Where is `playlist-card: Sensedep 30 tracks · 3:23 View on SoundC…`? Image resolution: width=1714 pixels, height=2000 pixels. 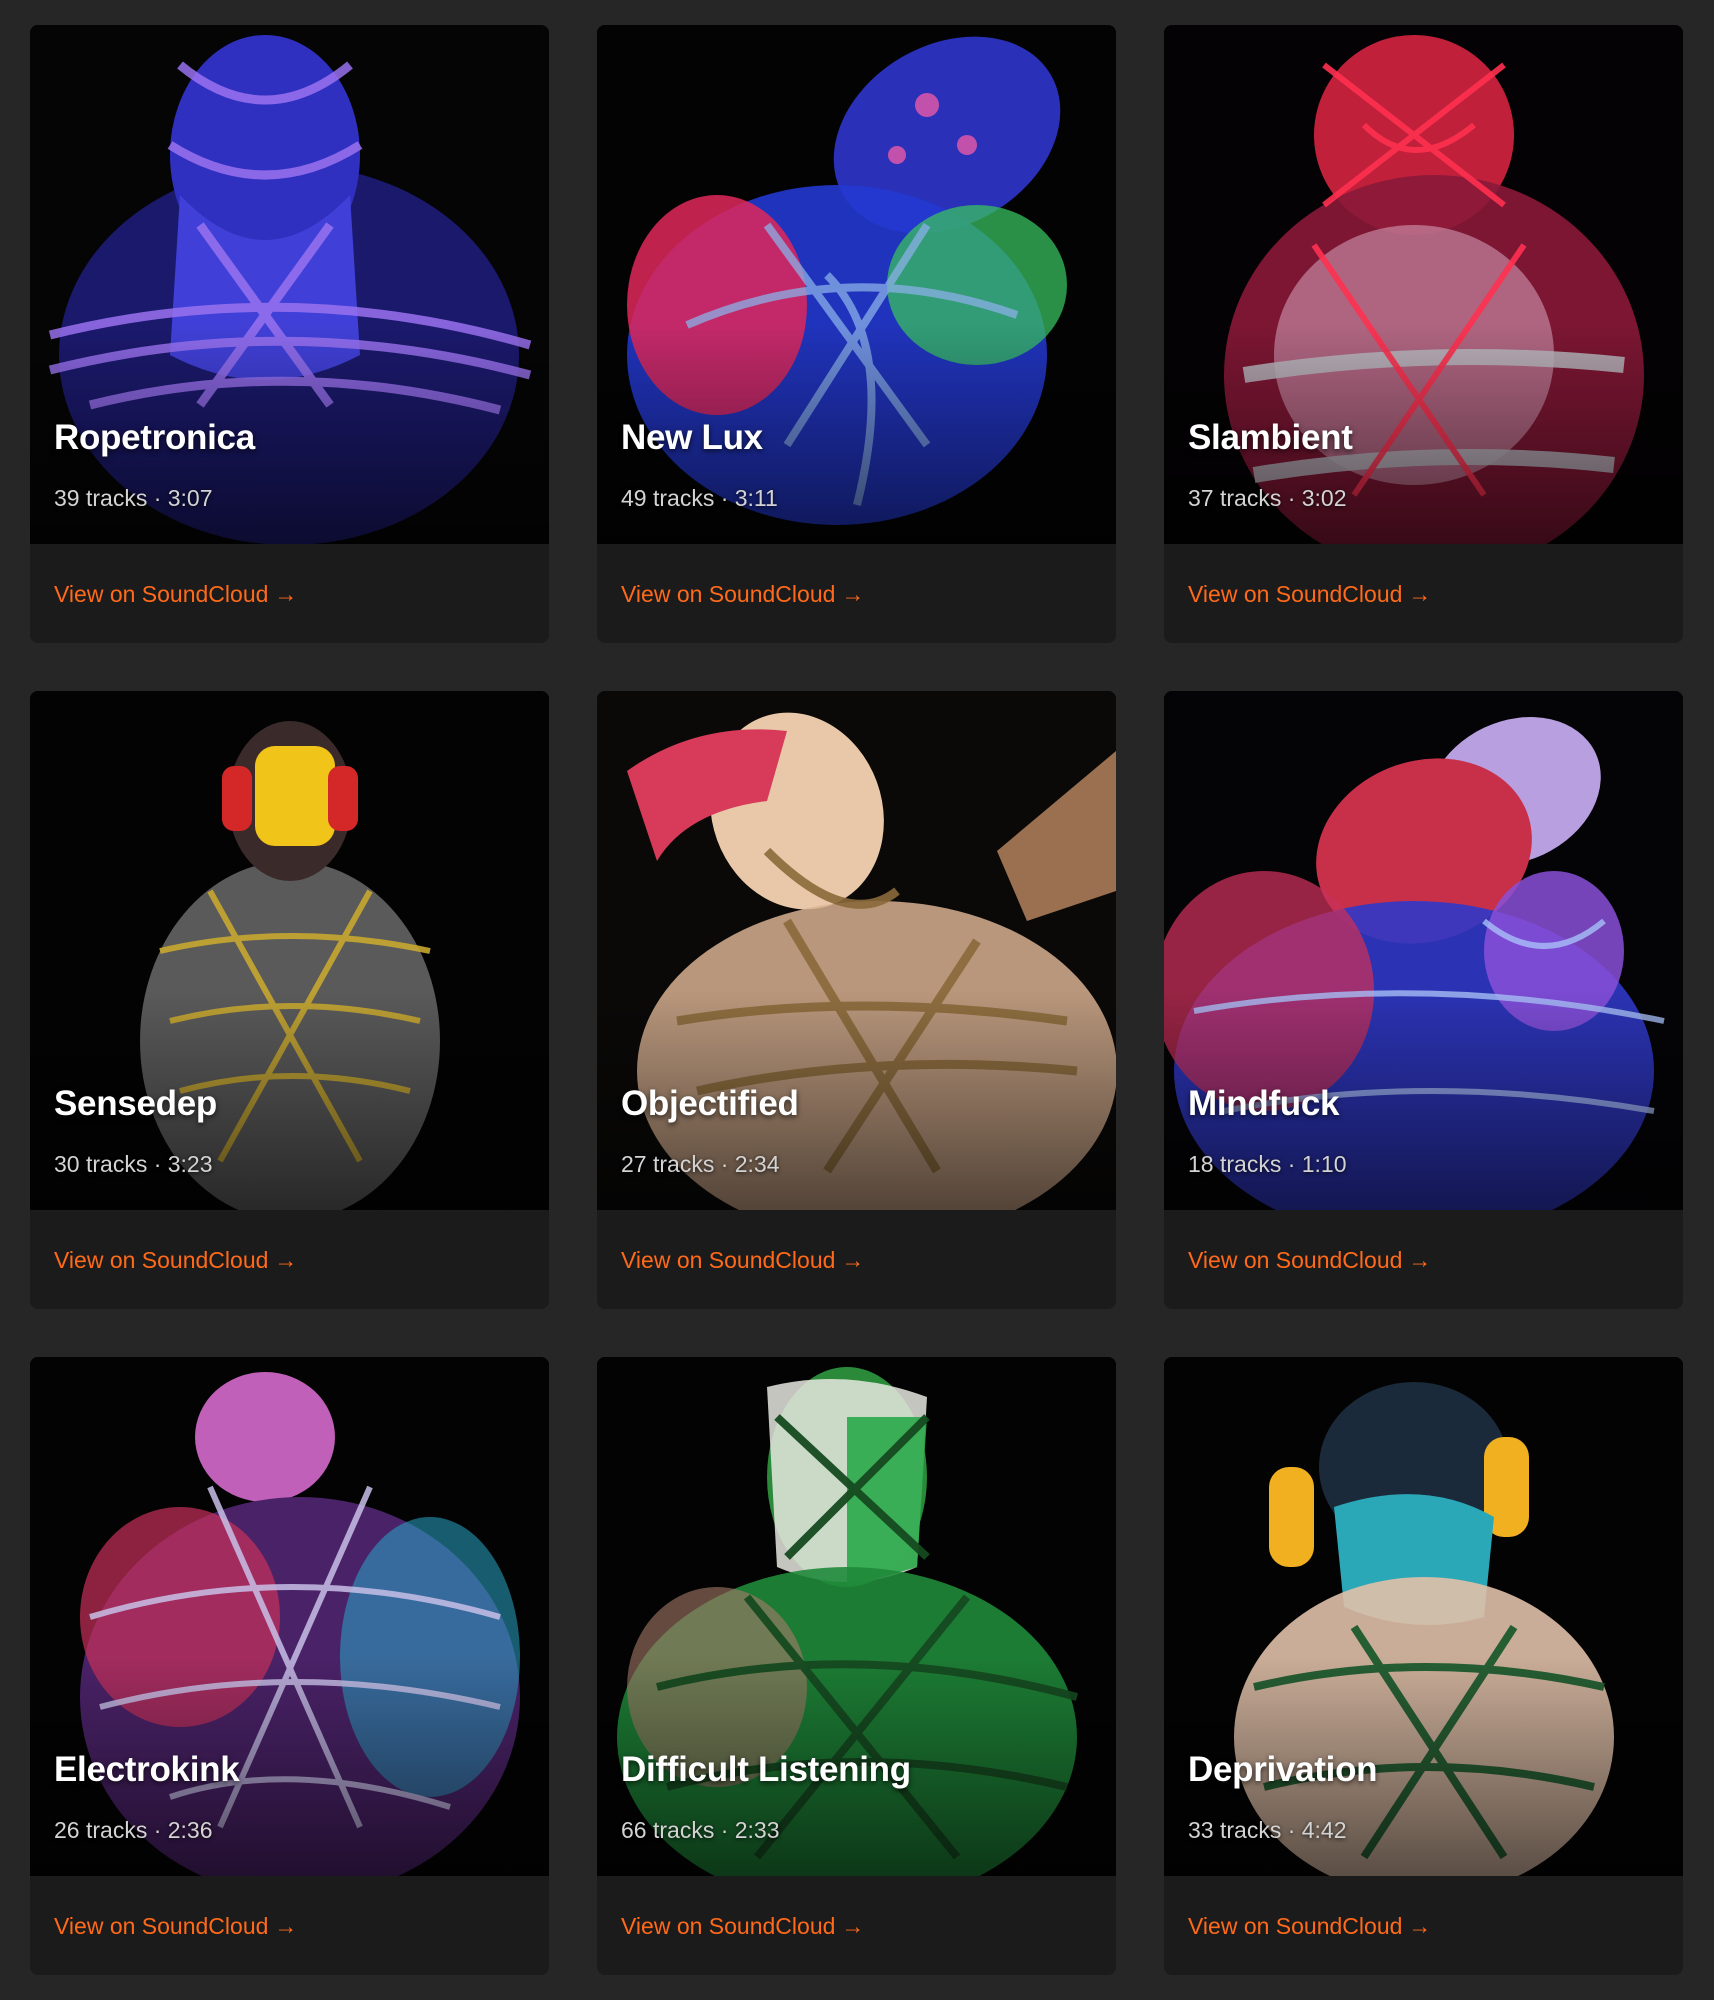 playlist-card: Sensedep 30 tracks · 3:23 View on SoundC… is located at coordinates (289, 1000).